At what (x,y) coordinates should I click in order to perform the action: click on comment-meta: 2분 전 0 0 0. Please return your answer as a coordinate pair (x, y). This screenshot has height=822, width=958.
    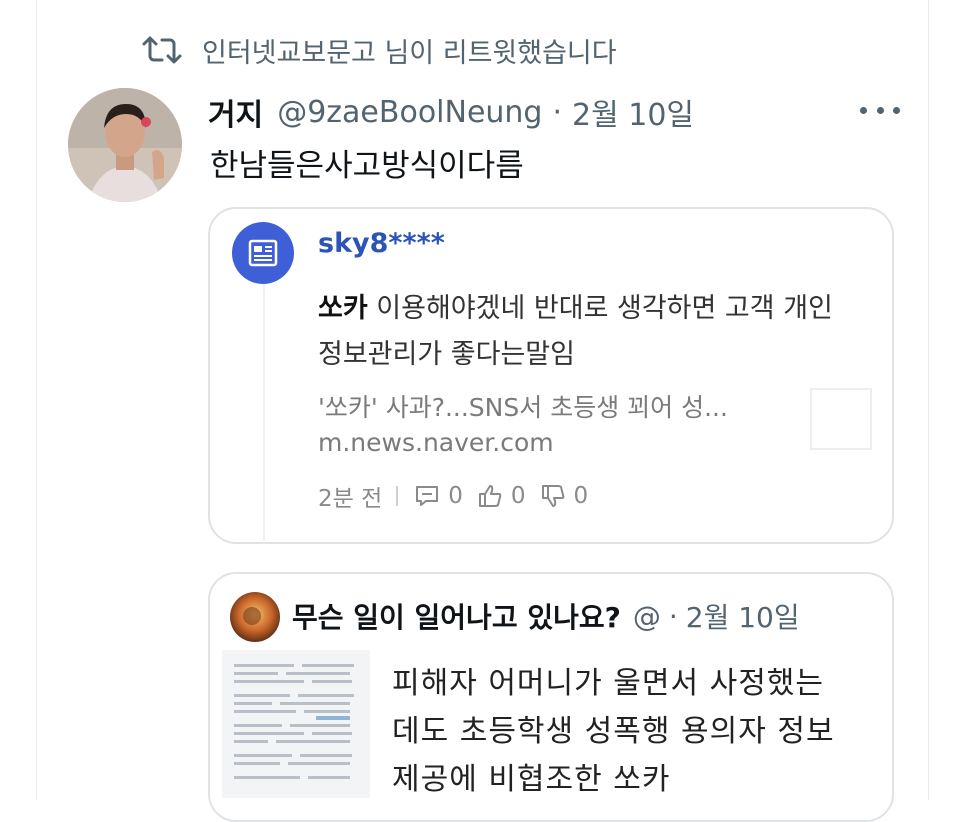
    Looking at the image, I should click on (460, 496).